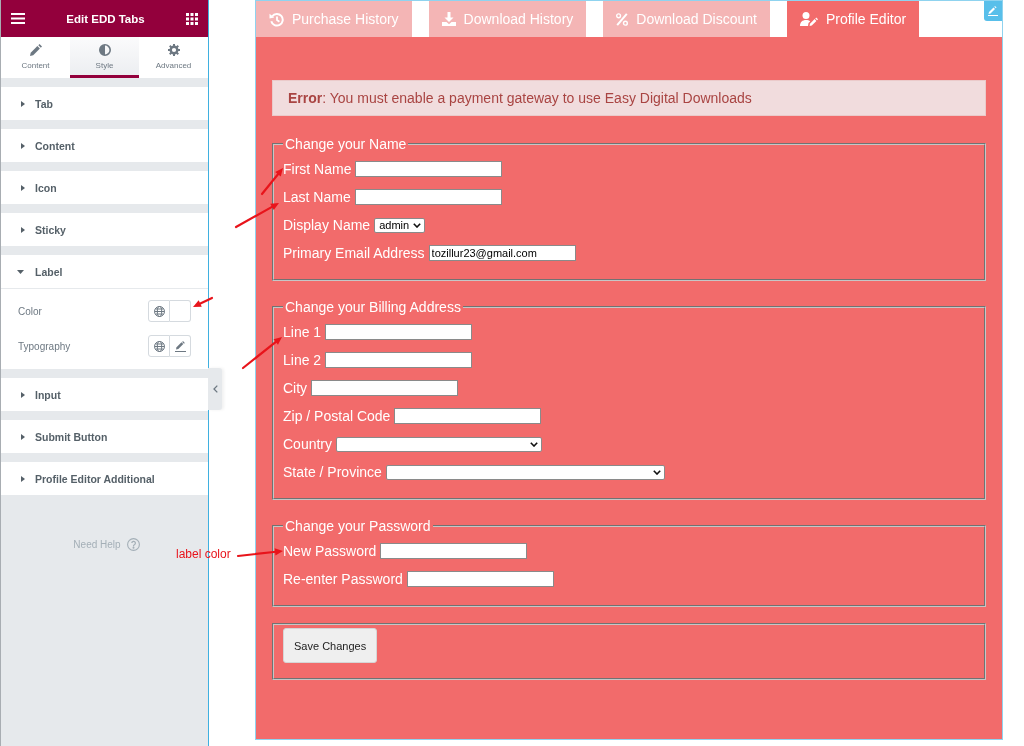  I want to click on download-icon, so click(448, 19).